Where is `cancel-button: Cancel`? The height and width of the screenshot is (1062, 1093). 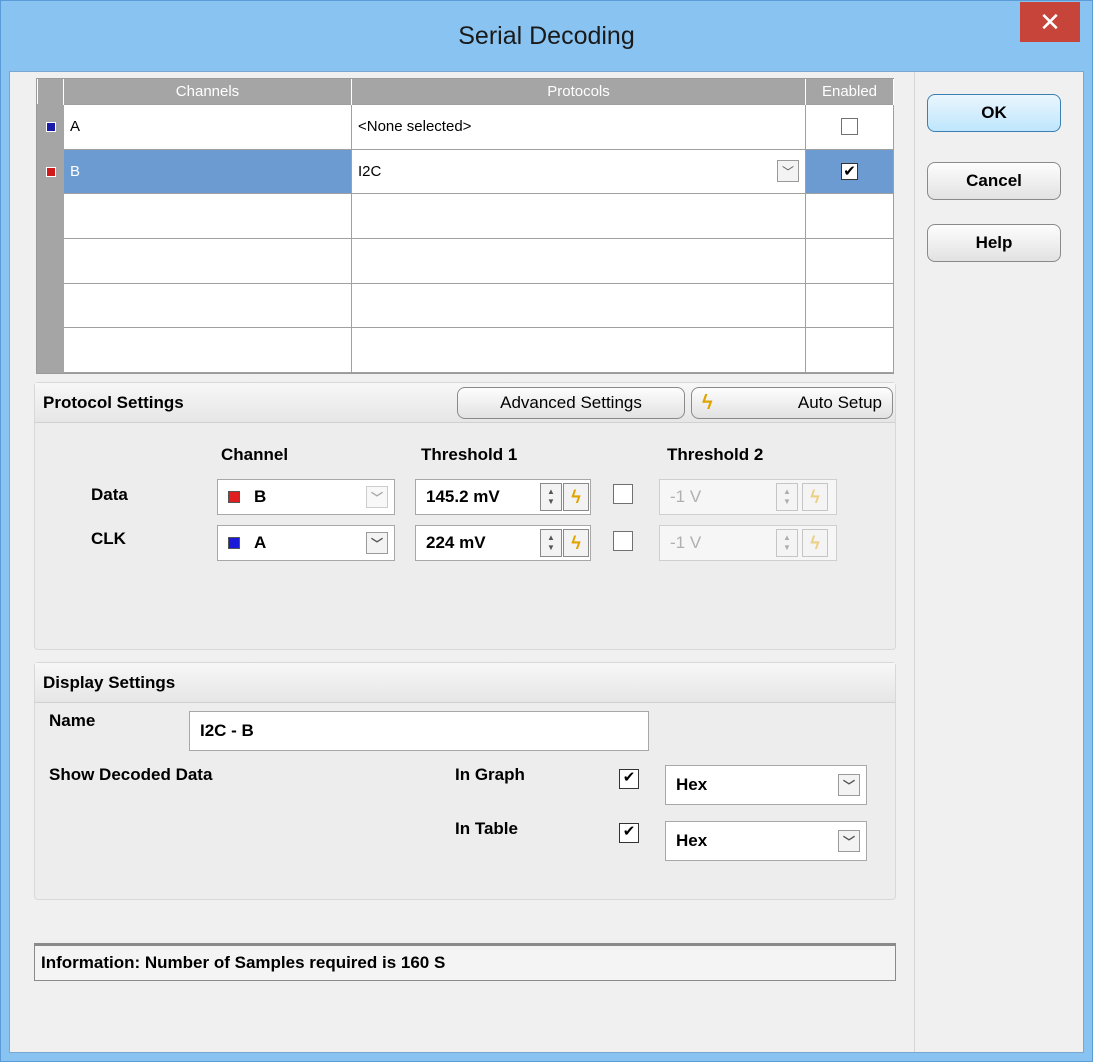
cancel-button: Cancel is located at coordinates (994, 181).